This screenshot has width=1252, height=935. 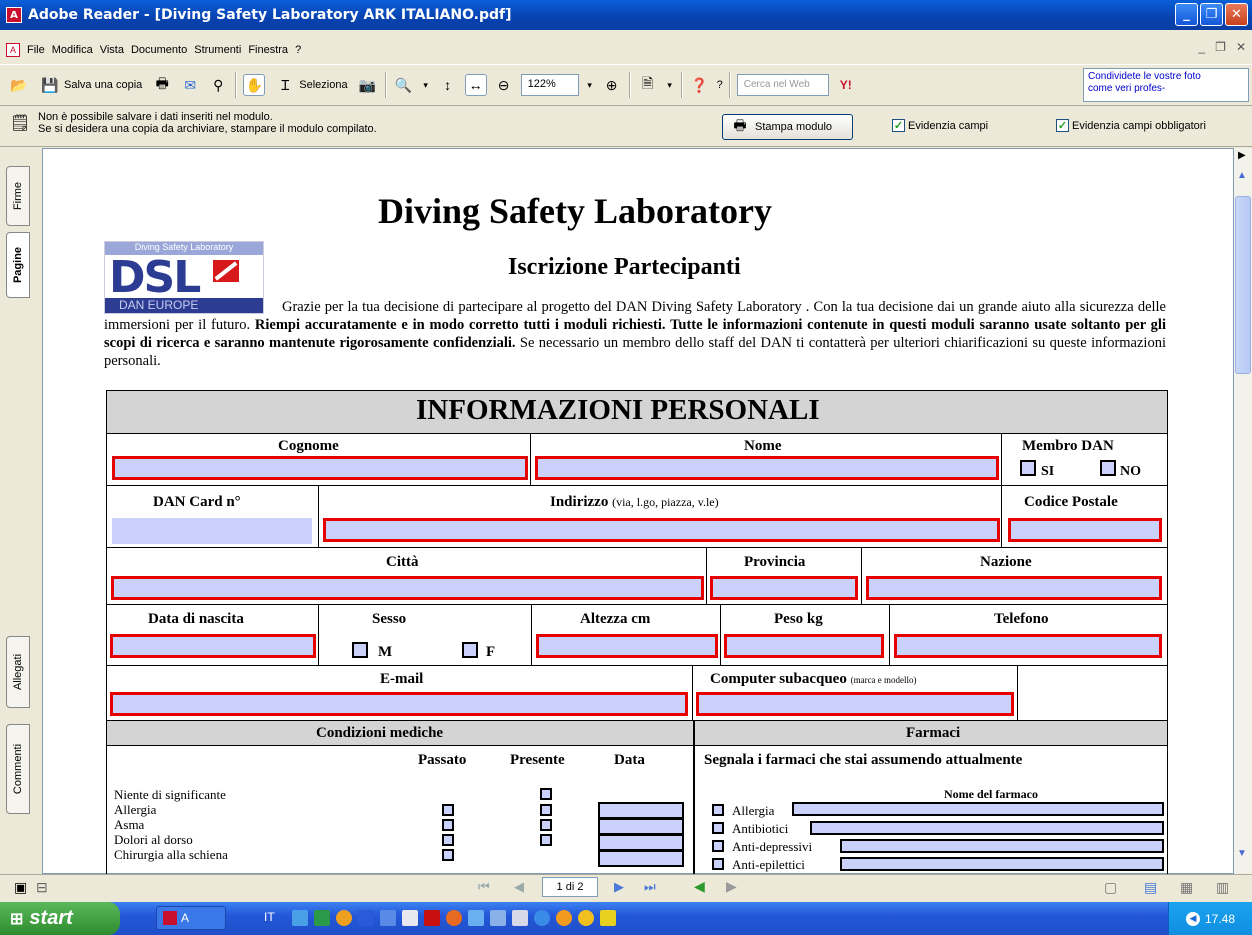 What do you see at coordinates (586, 918) in the screenshot?
I see `messenger-icon` at bounding box center [586, 918].